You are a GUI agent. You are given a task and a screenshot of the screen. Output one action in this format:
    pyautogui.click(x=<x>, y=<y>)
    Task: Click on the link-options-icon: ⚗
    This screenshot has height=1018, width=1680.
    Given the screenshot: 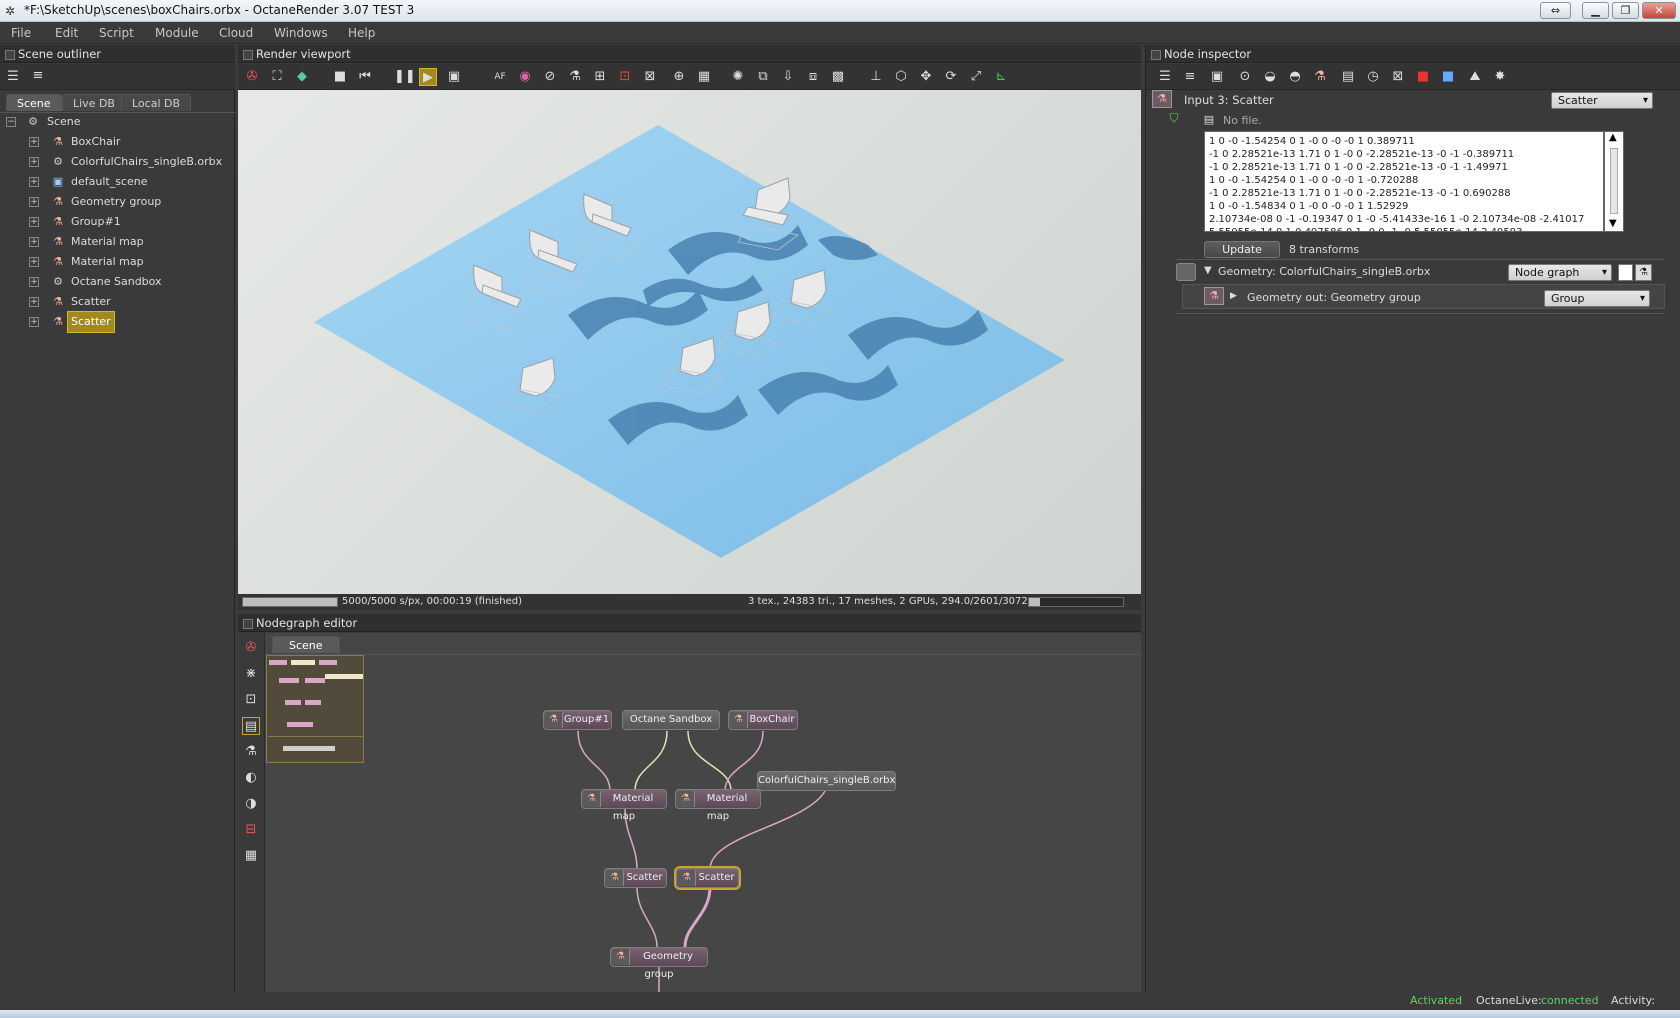 What is the action you would take?
    pyautogui.click(x=1643, y=272)
    